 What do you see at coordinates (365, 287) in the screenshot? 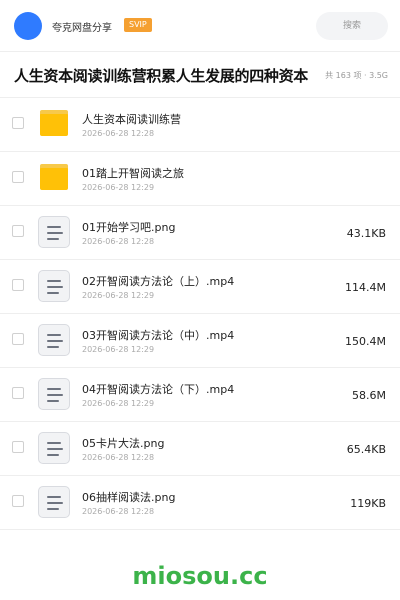
I see `file-size: 114.4M` at bounding box center [365, 287].